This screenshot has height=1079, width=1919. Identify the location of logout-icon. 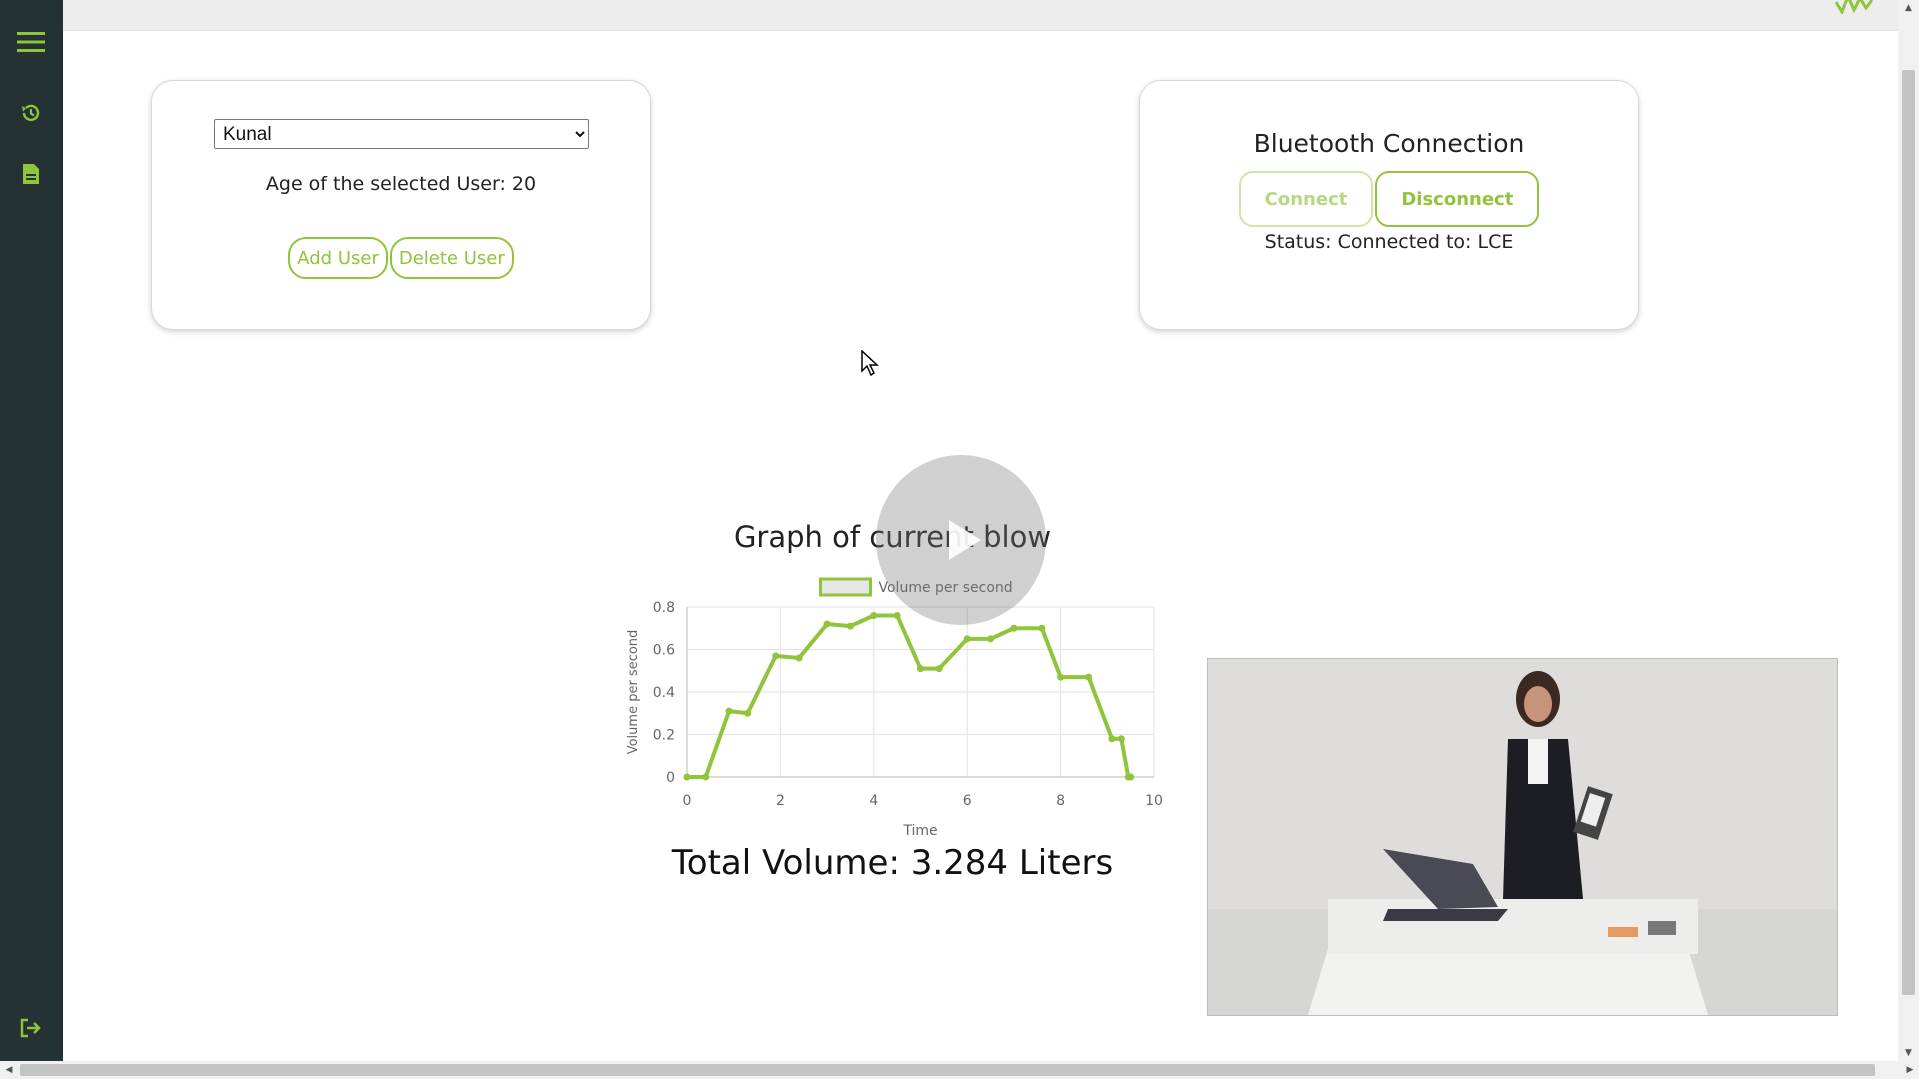
(31, 1028).